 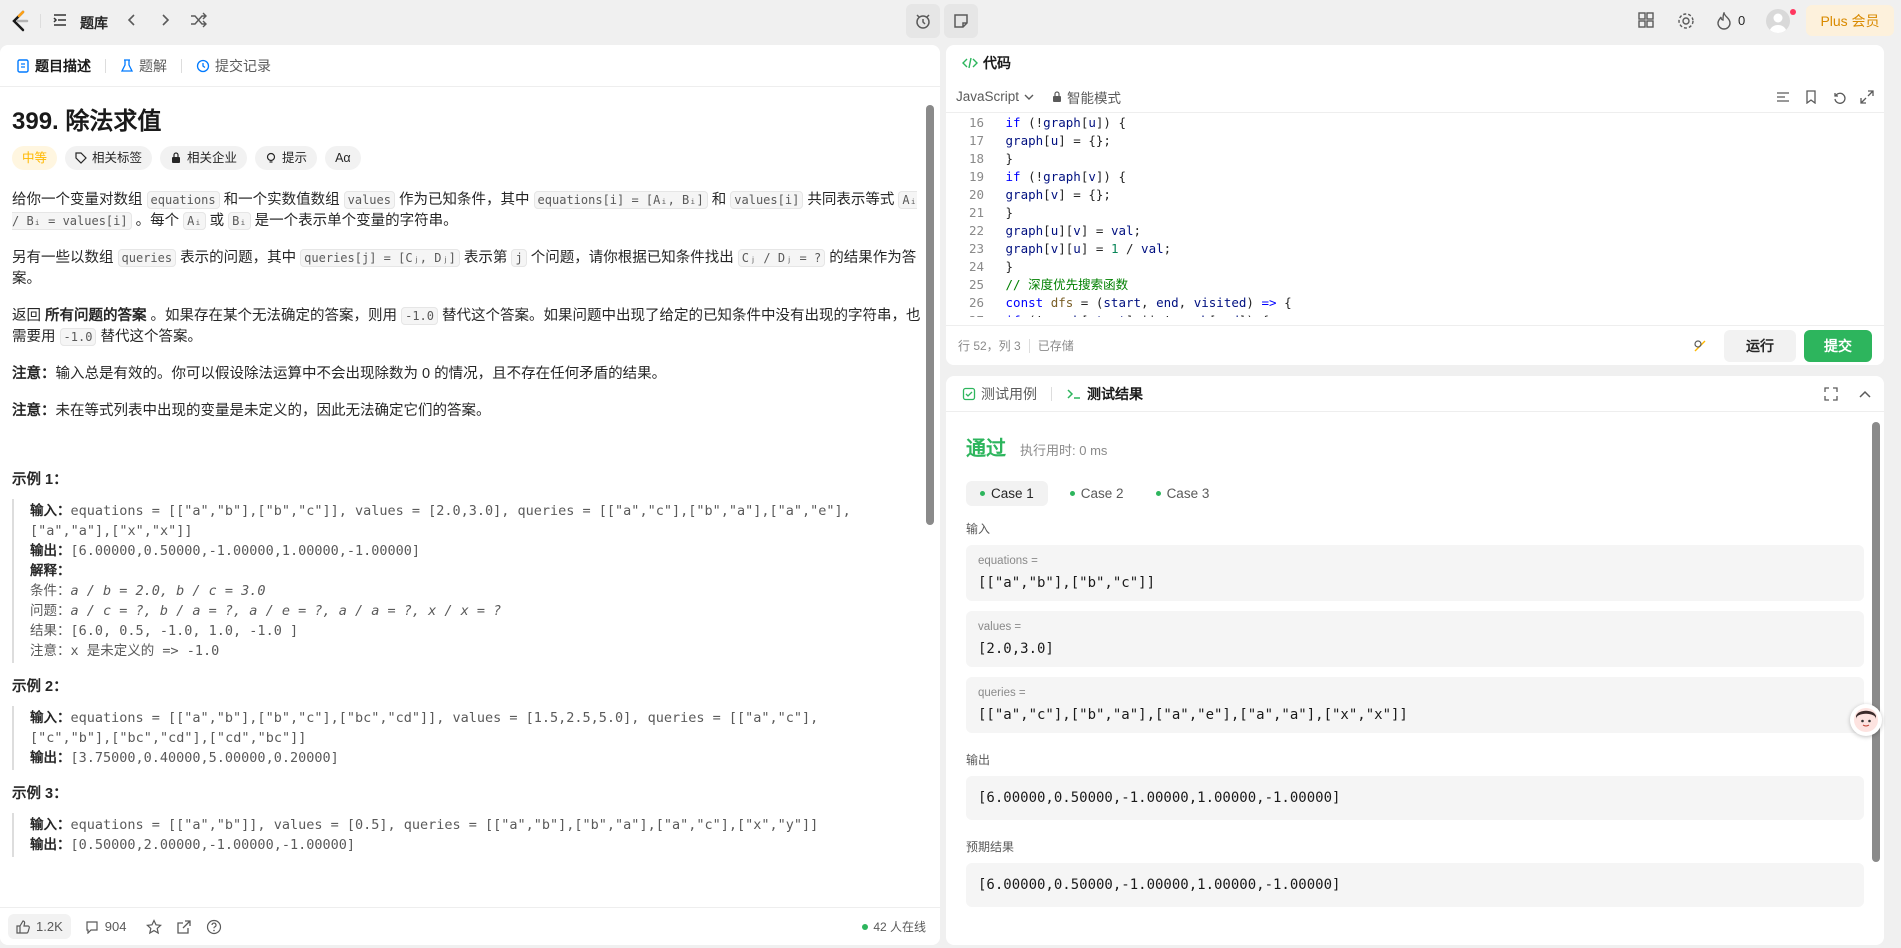 I want to click on case-tab-3: Case 3, so click(x=1183, y=493).